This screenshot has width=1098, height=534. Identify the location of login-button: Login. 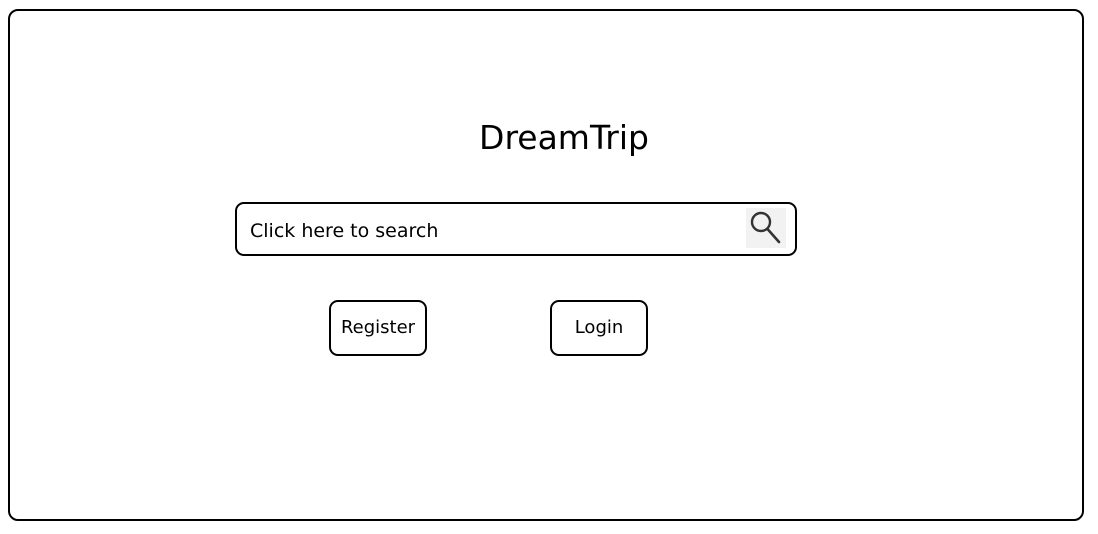
(599, 328).